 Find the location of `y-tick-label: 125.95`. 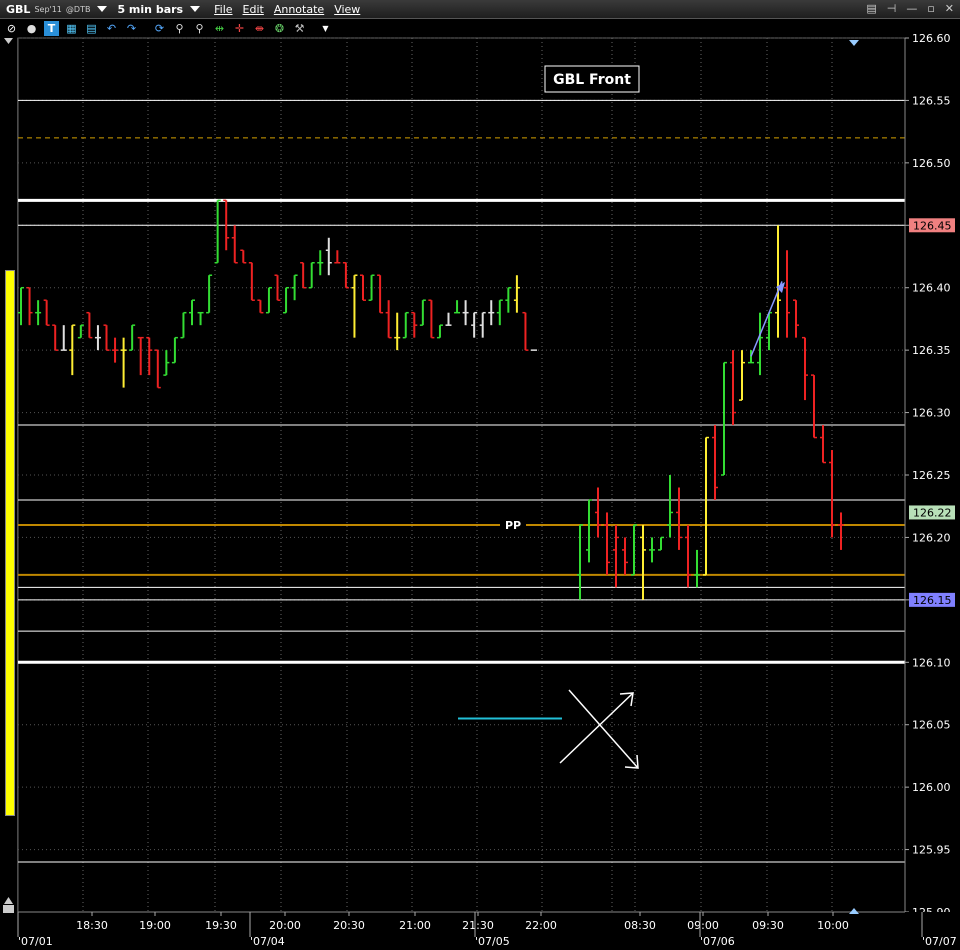

y-tick-label: 125.95 is located at coordinates (931, 850).